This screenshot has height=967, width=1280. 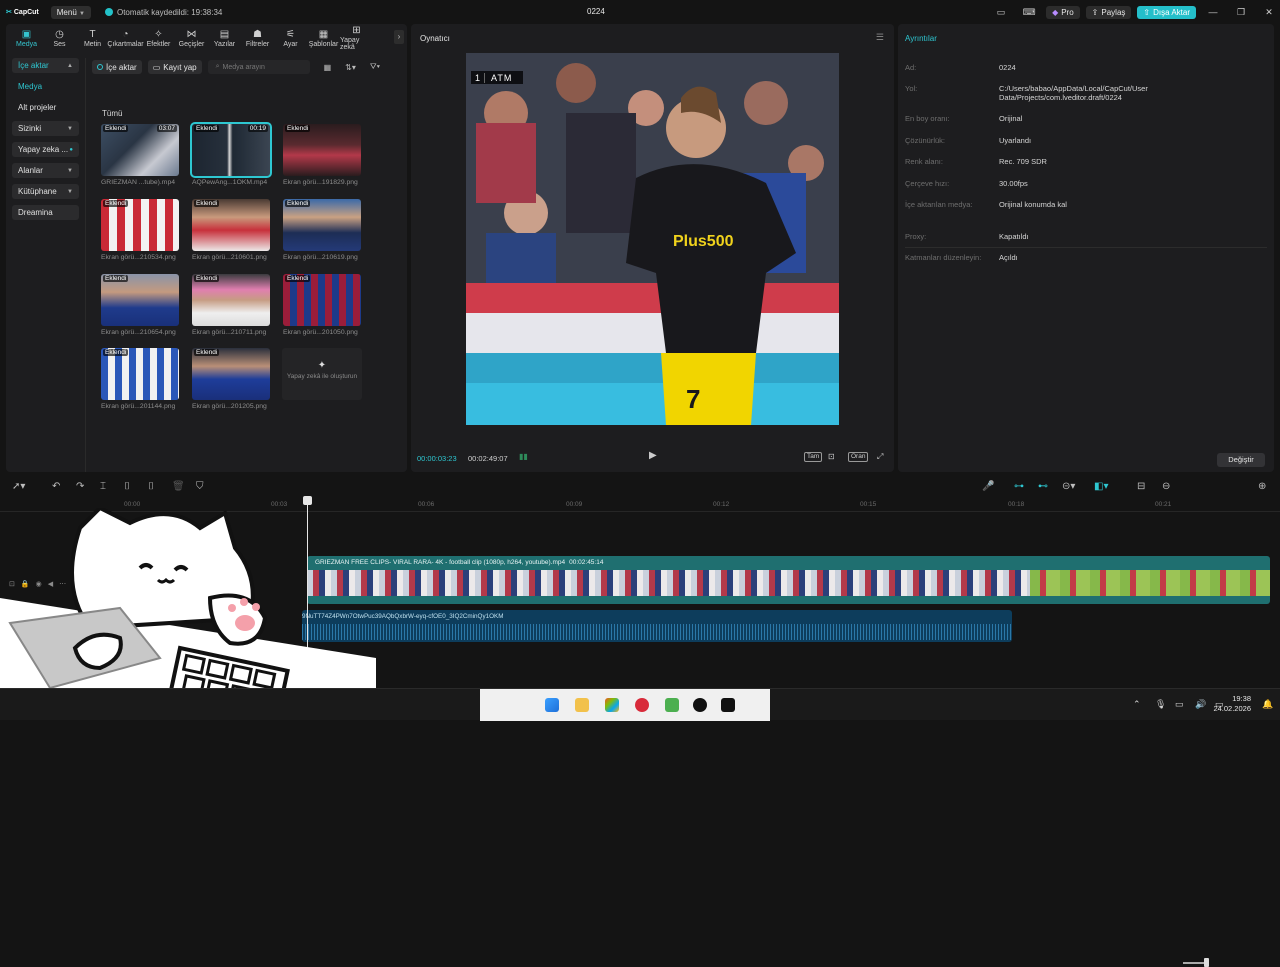 I want to click on share-icon: ⇪, so click(x=1095, y=12).